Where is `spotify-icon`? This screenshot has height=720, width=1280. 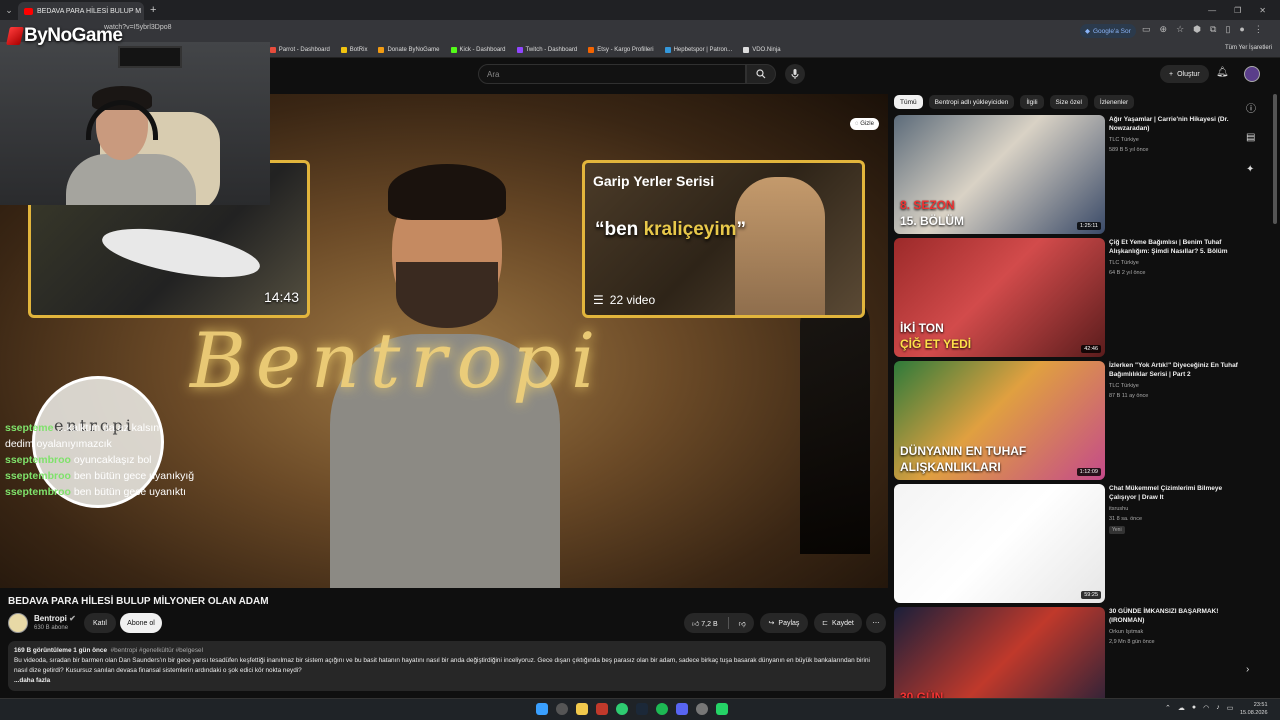 spotify-icon is located at coordinates (662, 709).